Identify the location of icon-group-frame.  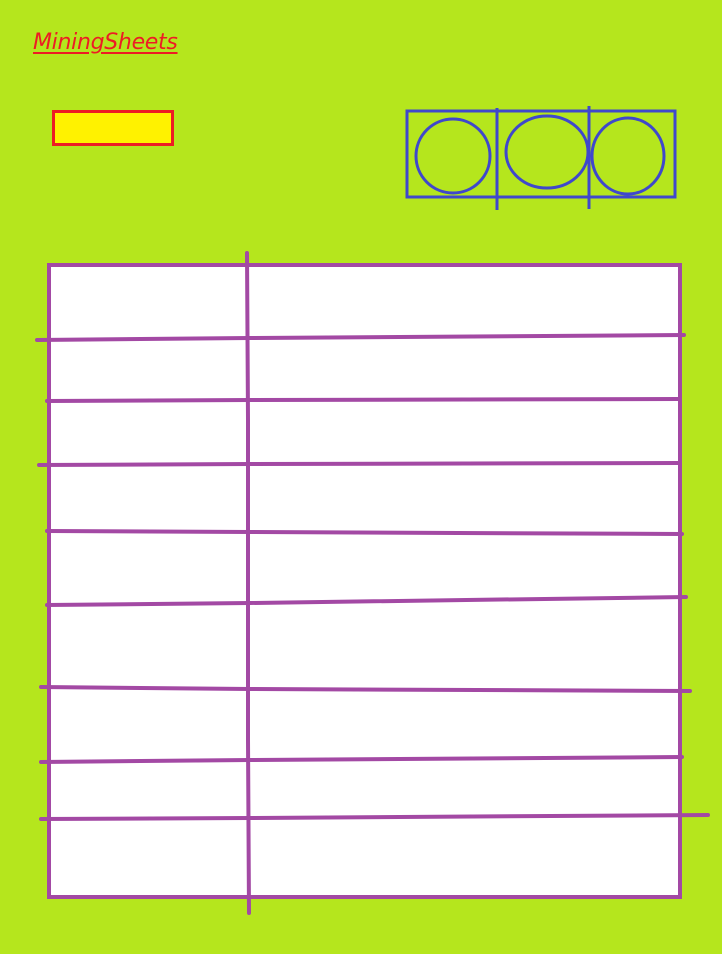
(541, 154).